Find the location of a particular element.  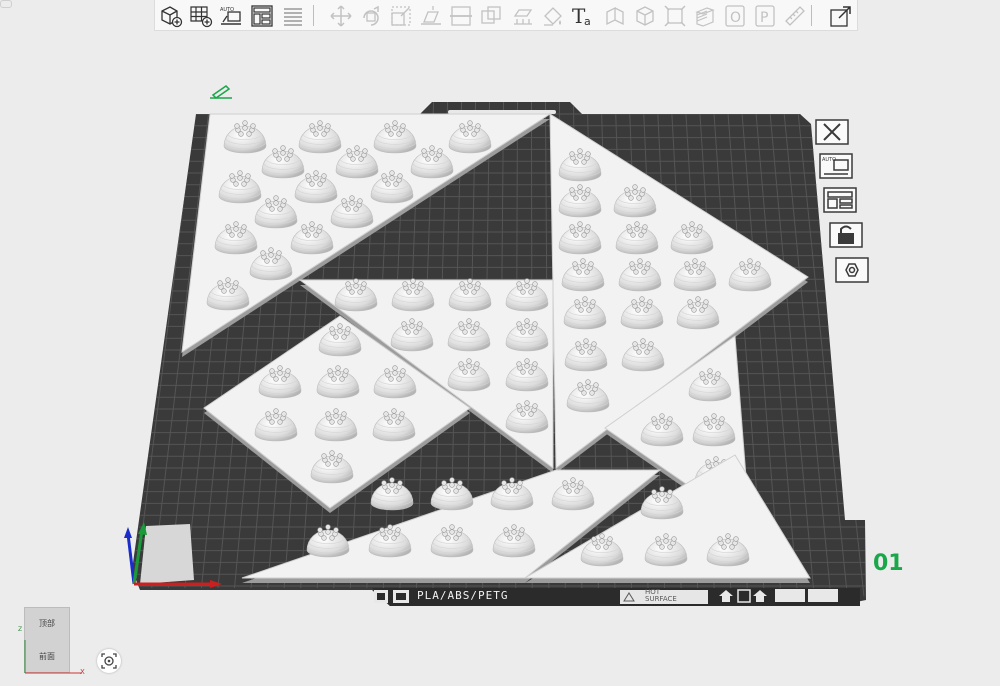

origin-corner is located at coordinates (167, 554).